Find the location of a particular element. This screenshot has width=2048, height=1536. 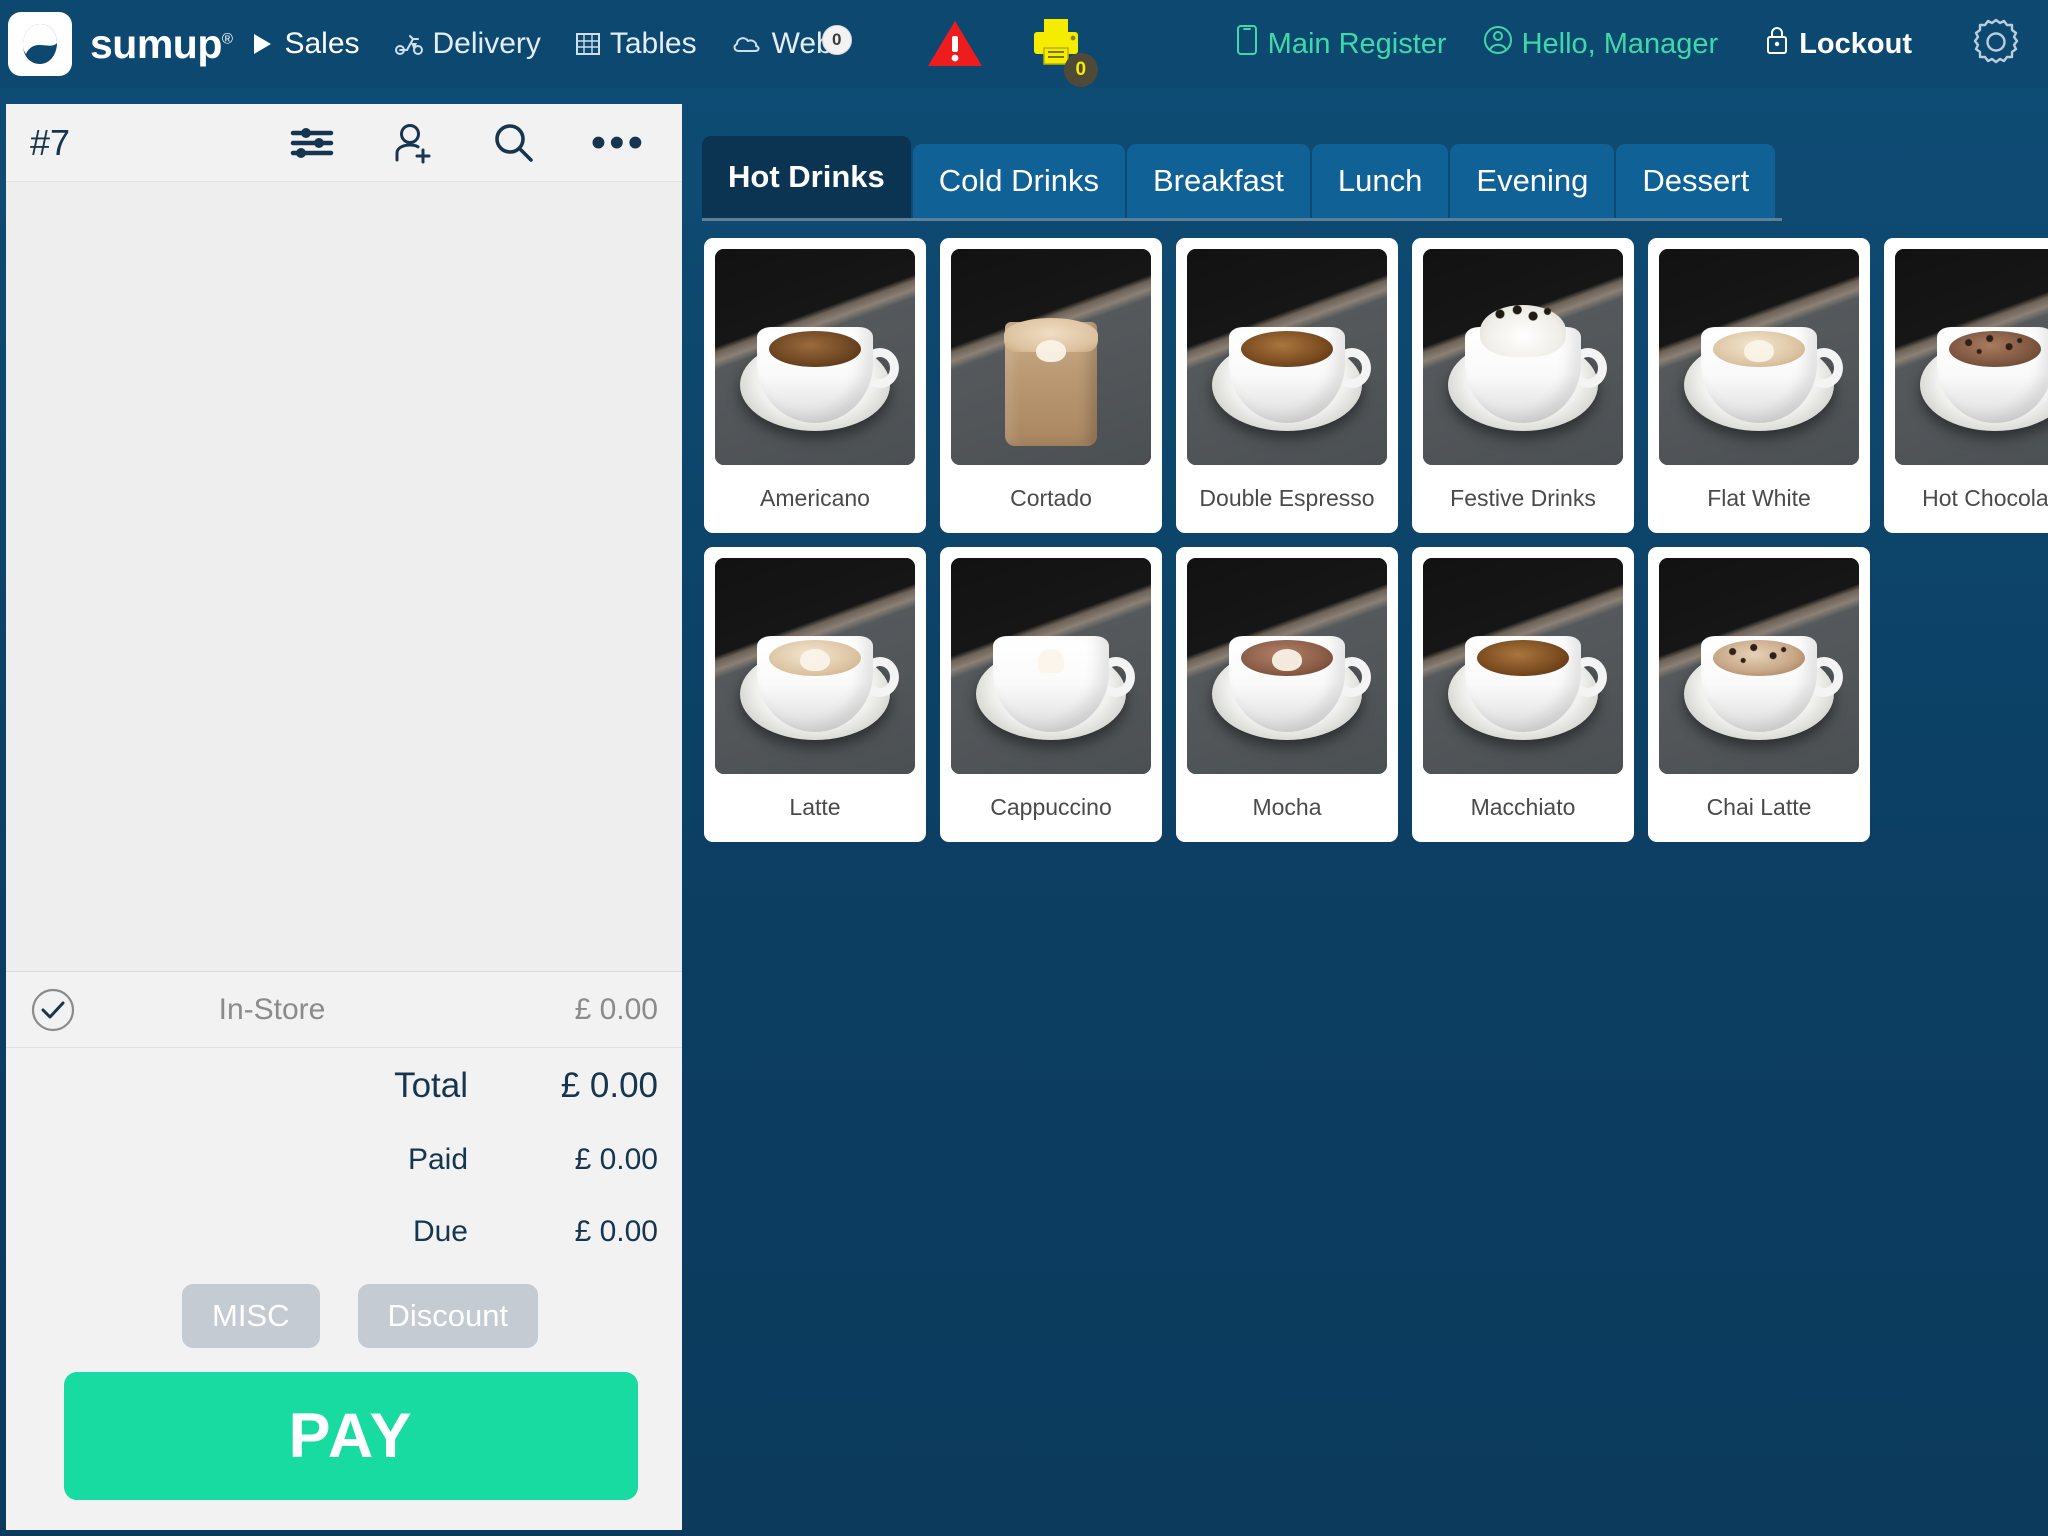

nav-item-sales: Sales is located at coordinates (304, 44).